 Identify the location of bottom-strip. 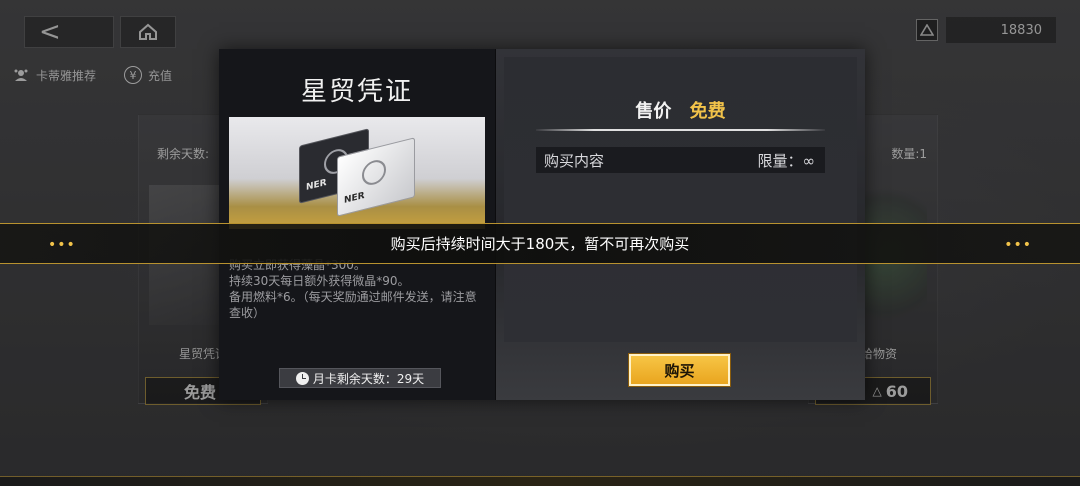
(540, 481).